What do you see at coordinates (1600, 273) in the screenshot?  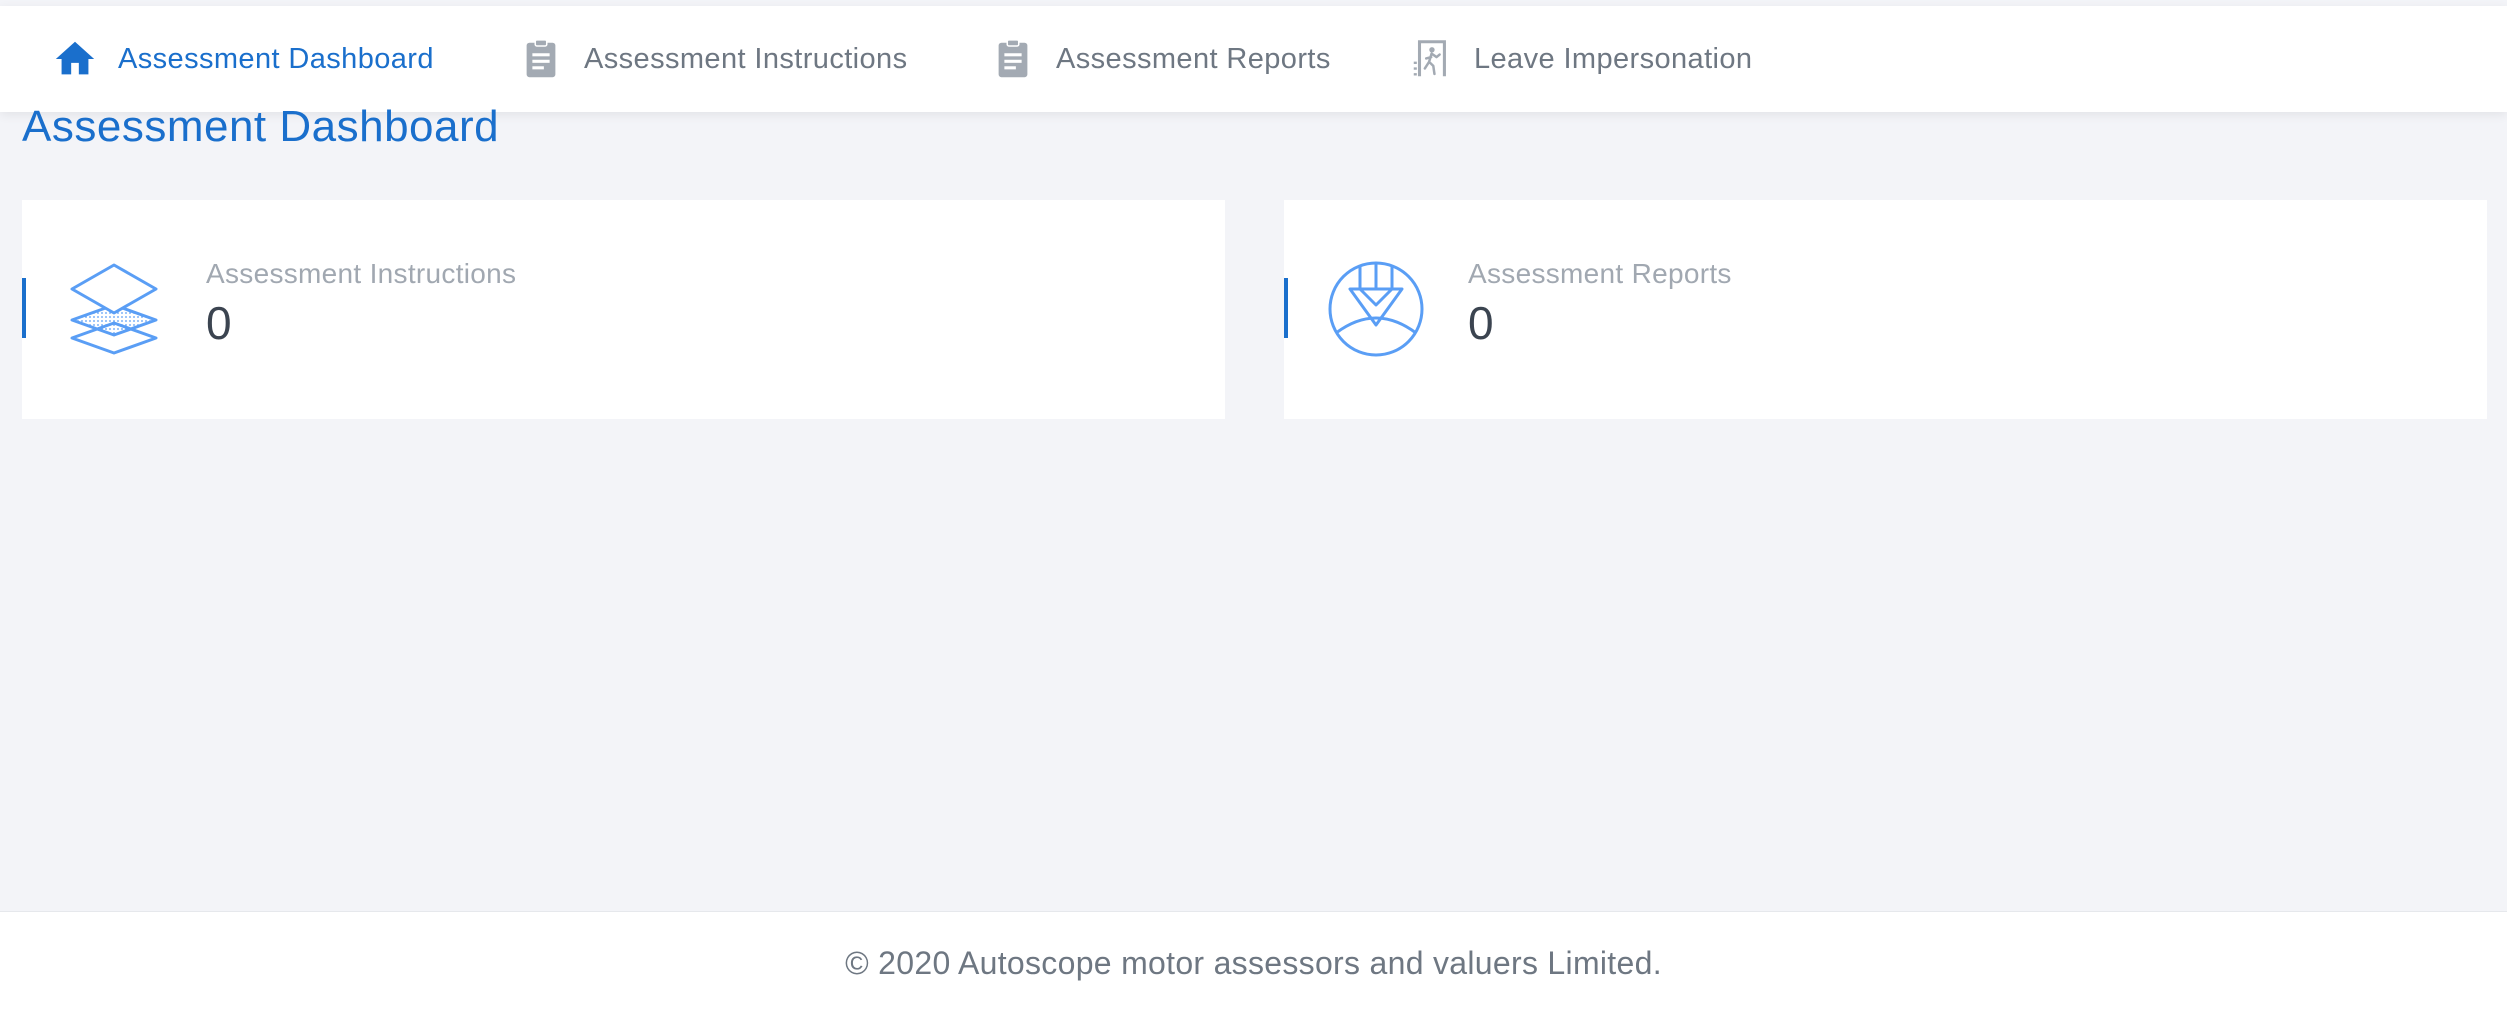 I see `card-label: Assessment Reports` at bounding box center [1600, 273].